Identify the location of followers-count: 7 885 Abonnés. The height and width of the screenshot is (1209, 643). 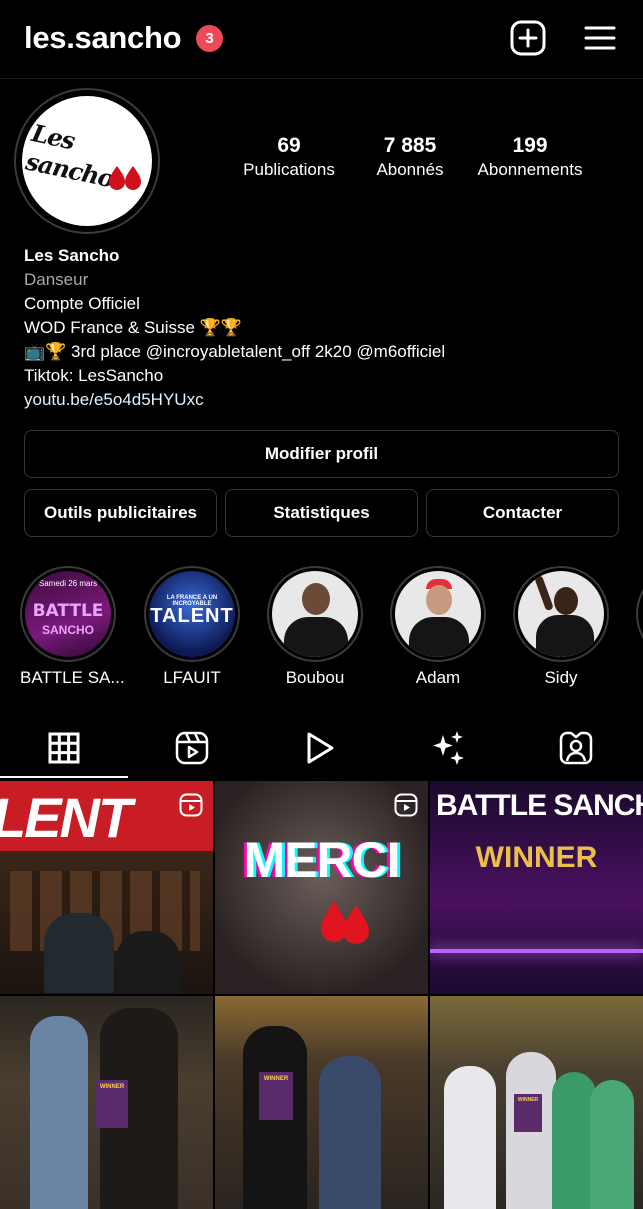
(410, 157).